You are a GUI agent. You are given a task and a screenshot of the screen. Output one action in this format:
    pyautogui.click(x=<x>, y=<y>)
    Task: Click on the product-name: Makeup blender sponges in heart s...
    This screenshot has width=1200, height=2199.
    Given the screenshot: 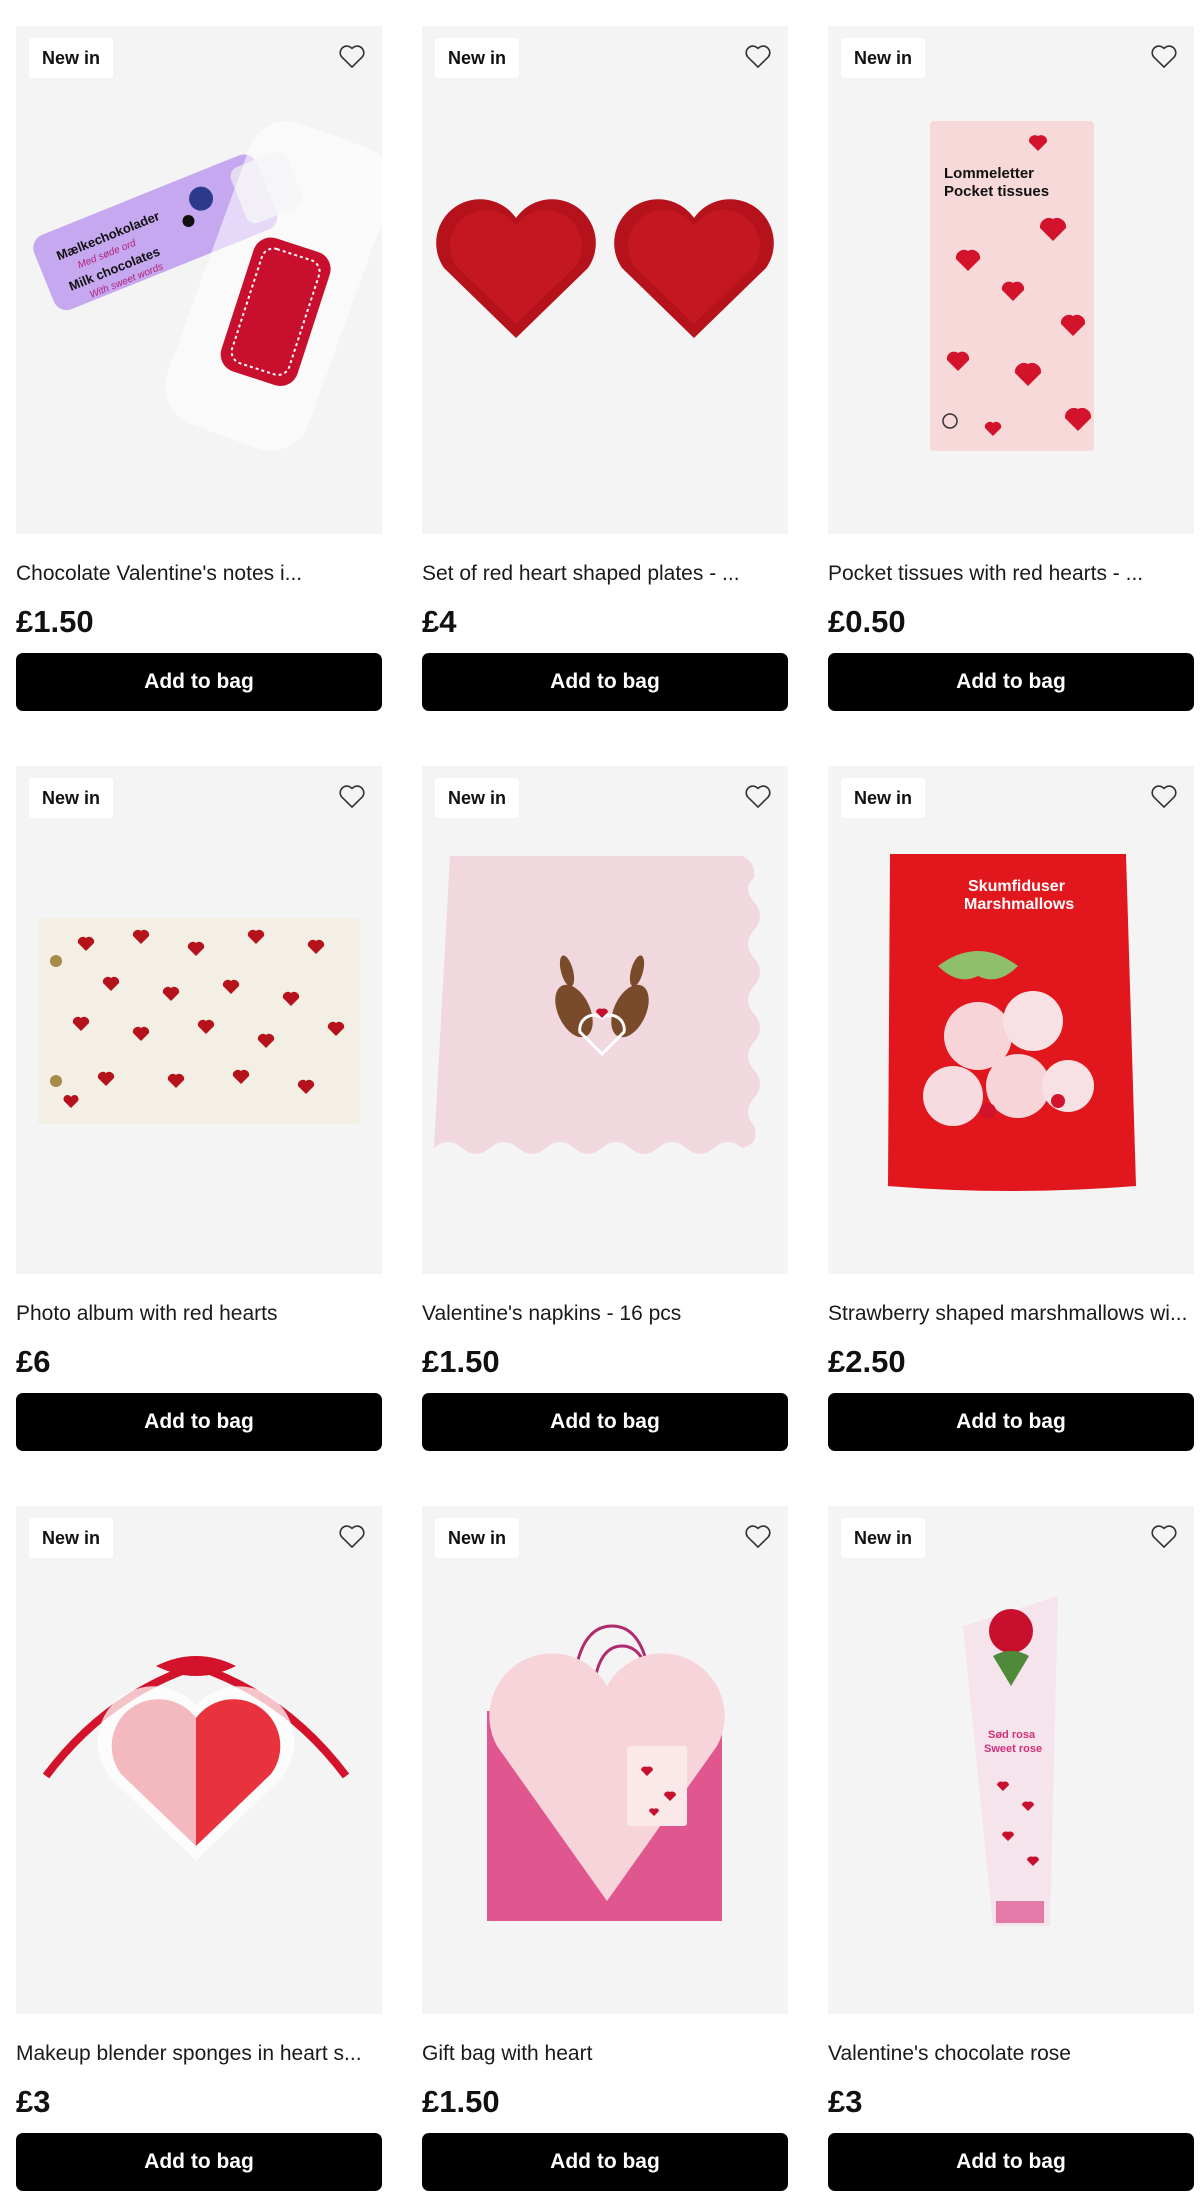 What is the action you would take?
    pyautogui.click(x=199, y=2054)
    